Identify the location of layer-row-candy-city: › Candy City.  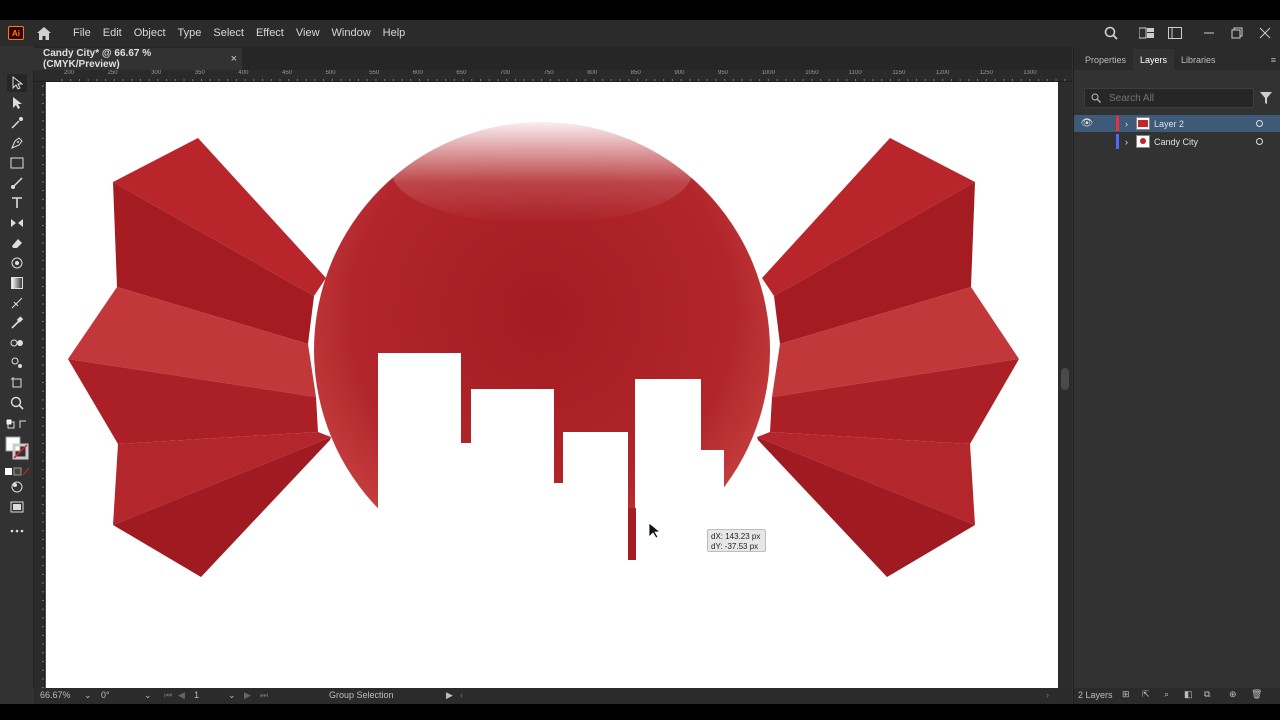
(1177, 141).